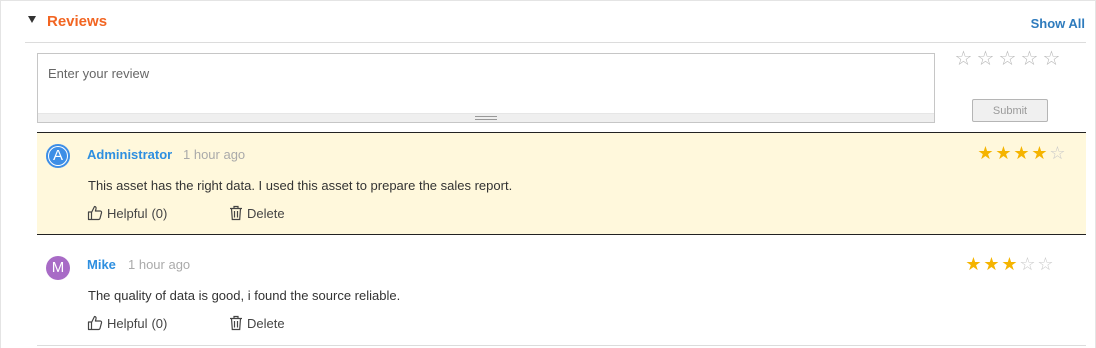 The width and height of the screenshot is (1096, 348). I want to click on avatar: A, so click(58, 156).